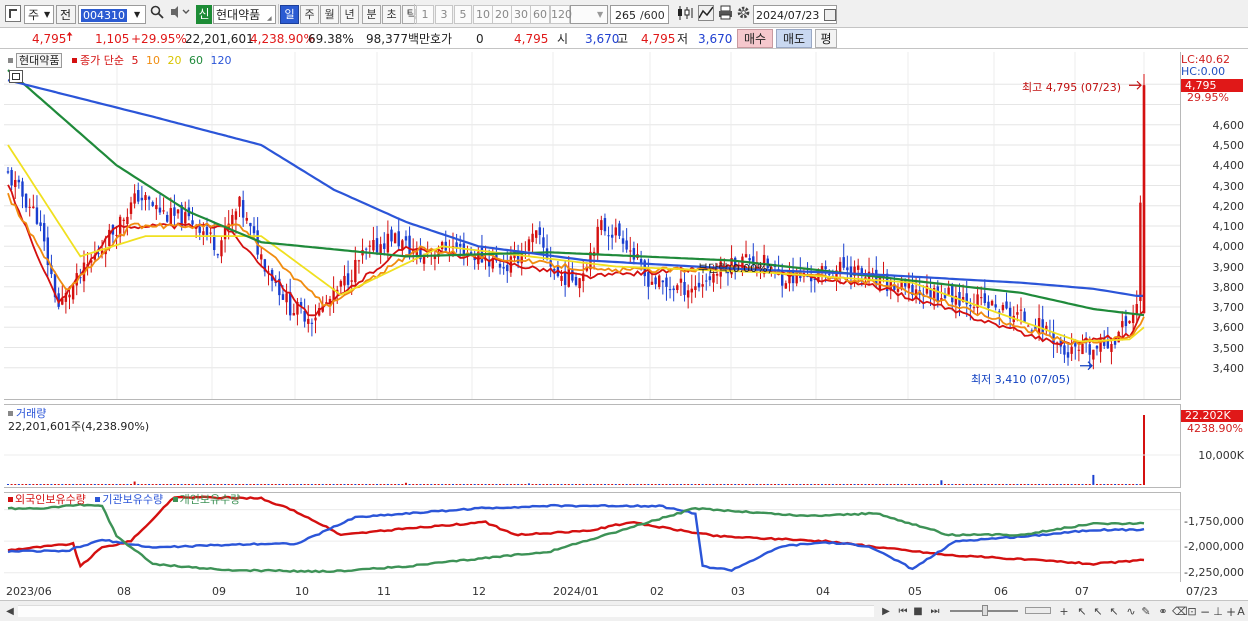 This screenshot has width=1248, height=621. Describe the element at coordinates (132, 499) in the screenshot. I see `legend-institution: 기관보유수량` at that location.